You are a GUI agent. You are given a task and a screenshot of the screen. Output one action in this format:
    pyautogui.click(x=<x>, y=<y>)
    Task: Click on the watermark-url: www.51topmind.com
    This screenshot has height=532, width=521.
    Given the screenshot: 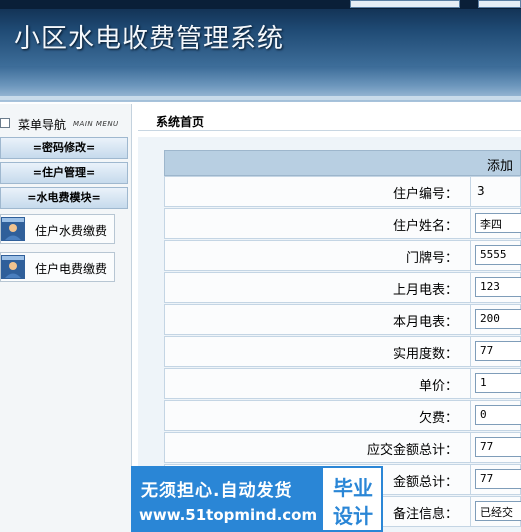 What is the action you would take?
    pyautogui.click(x=228, y=515)
    